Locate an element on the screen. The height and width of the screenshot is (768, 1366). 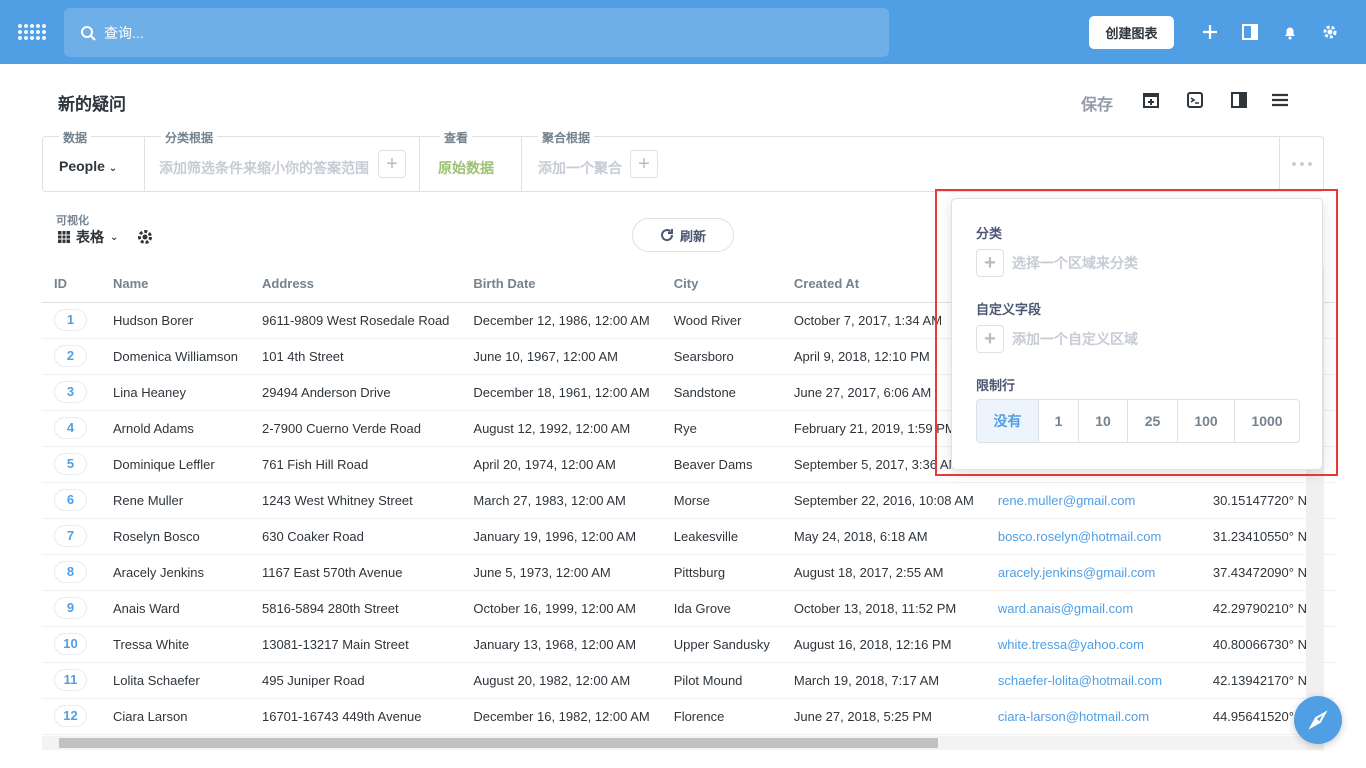
email-link: ward.anais@gmail.com is located at coordinates (1065, 608).